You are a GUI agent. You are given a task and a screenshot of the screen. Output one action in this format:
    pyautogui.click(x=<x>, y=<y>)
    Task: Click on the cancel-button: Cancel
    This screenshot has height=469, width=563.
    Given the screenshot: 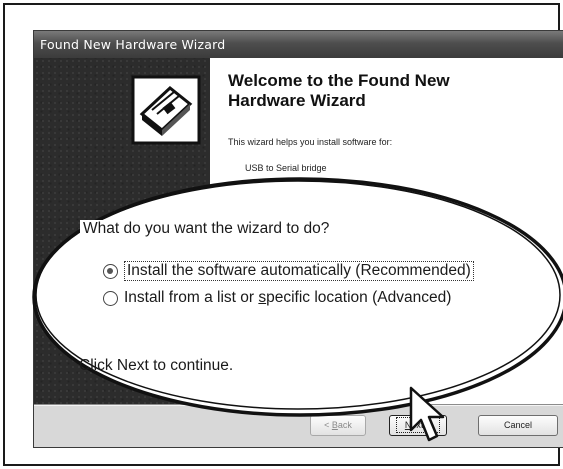 What is the action you would take?
    pyautogui.click(x=518, y=425)
    